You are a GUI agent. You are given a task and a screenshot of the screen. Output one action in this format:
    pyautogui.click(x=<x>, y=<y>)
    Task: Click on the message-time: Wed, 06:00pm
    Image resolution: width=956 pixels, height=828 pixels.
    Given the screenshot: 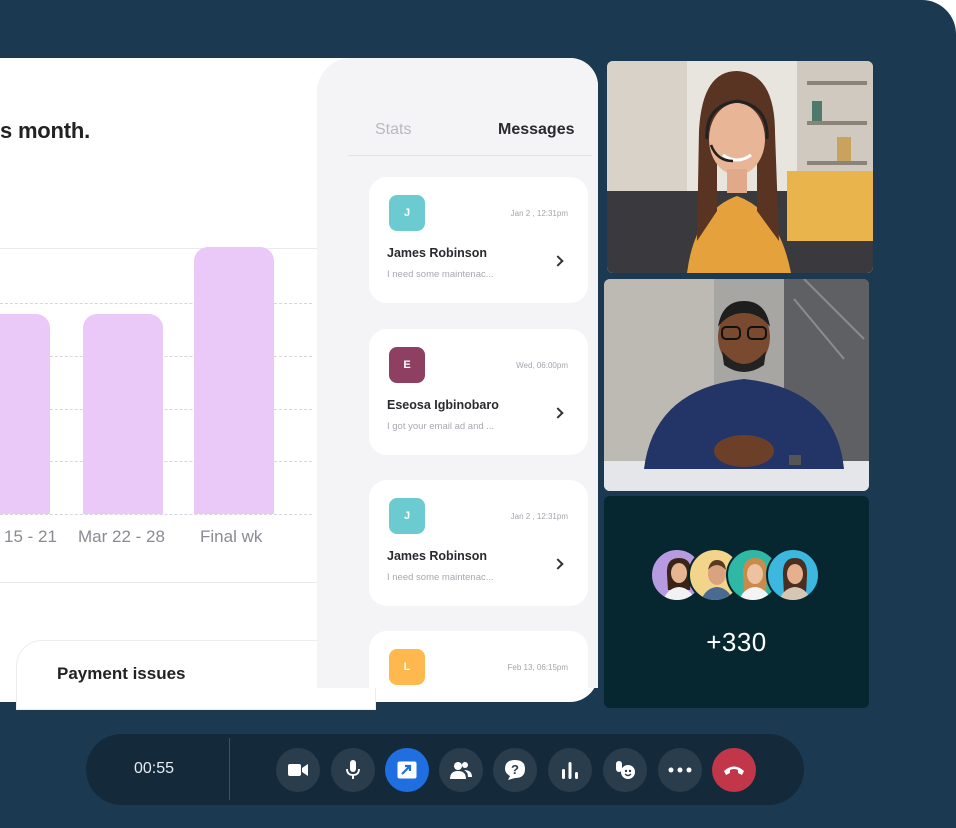 What is the action you would take?
    pyautogui.click(x=542, y=365)
    